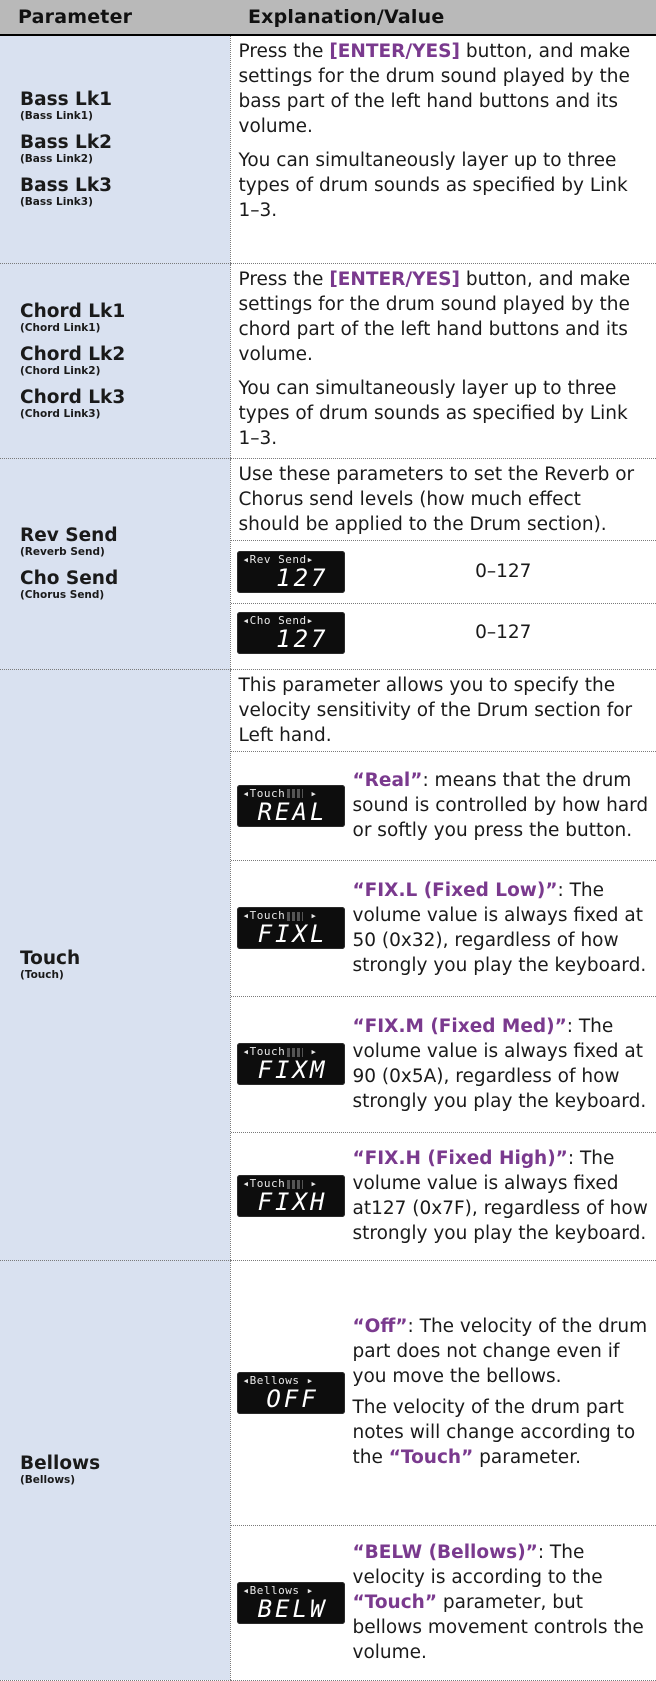 This screenshot has width=656, height=1681. What do you see at coordinates (122, 328) in the screenshot?
I see `param-subname: (Chord Link1)` at bounding box center [122, 328].